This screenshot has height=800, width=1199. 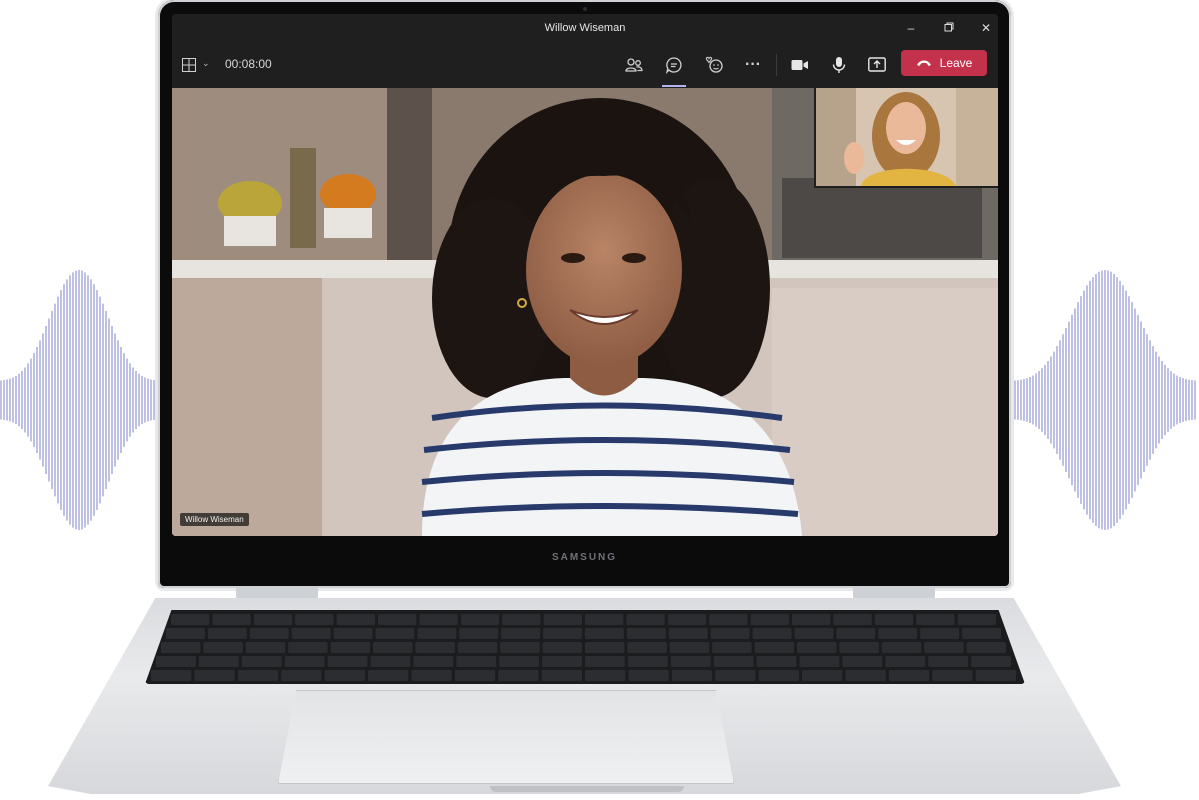 I want to click on toolbar-divider, so click(x=776, y=65).